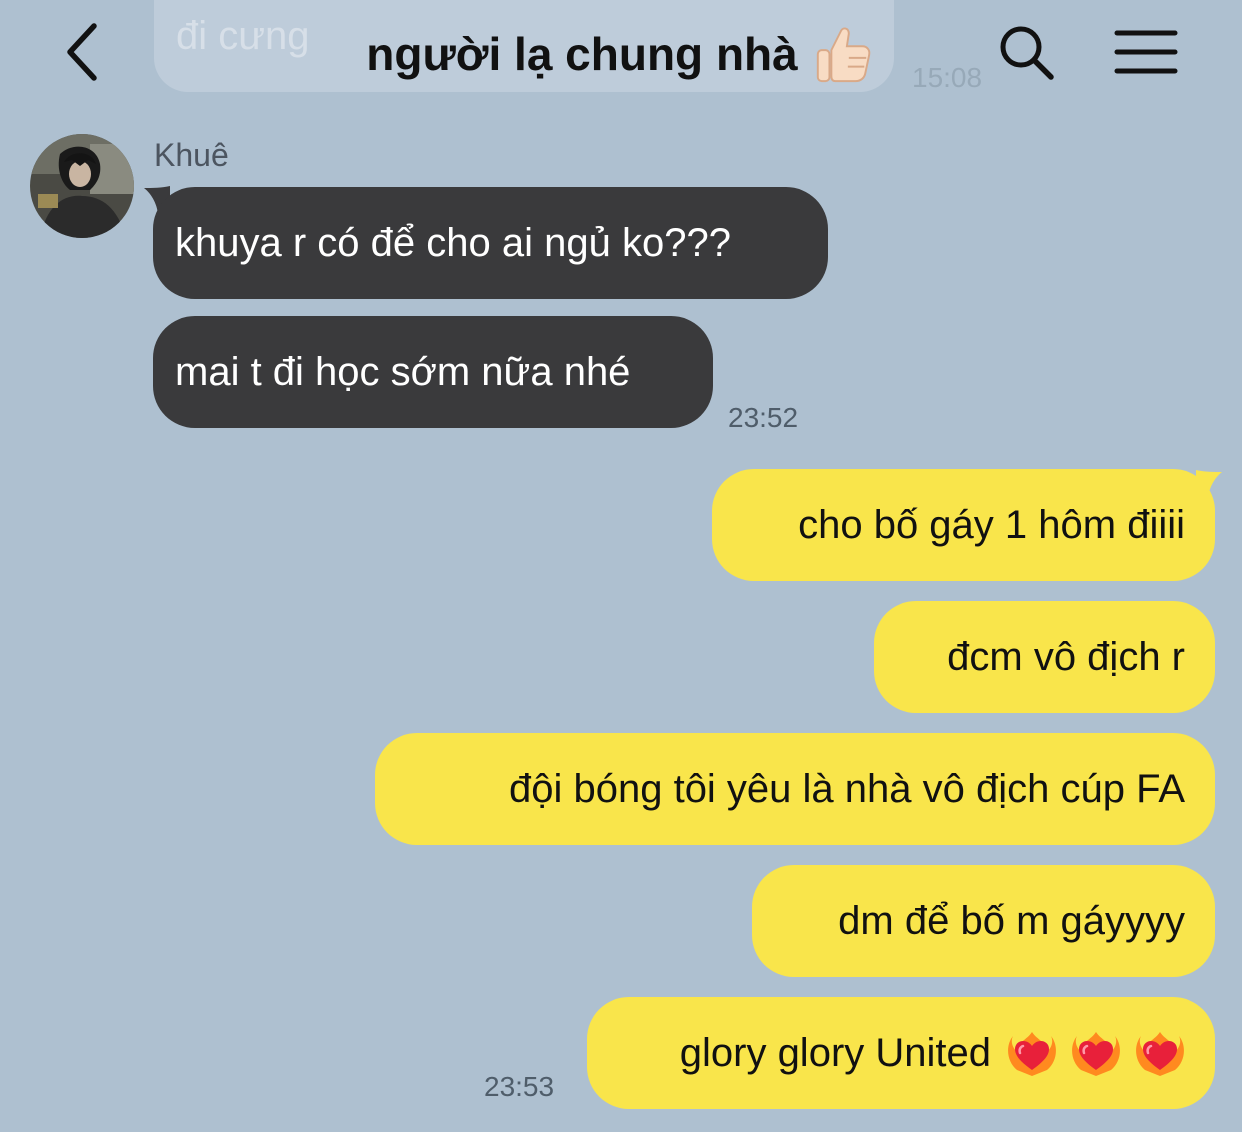 The image size is (1242, 1132). I want to click on incoming-message-bubble: khuya r có để cho ai ngủ ko???, so click(490, 243).